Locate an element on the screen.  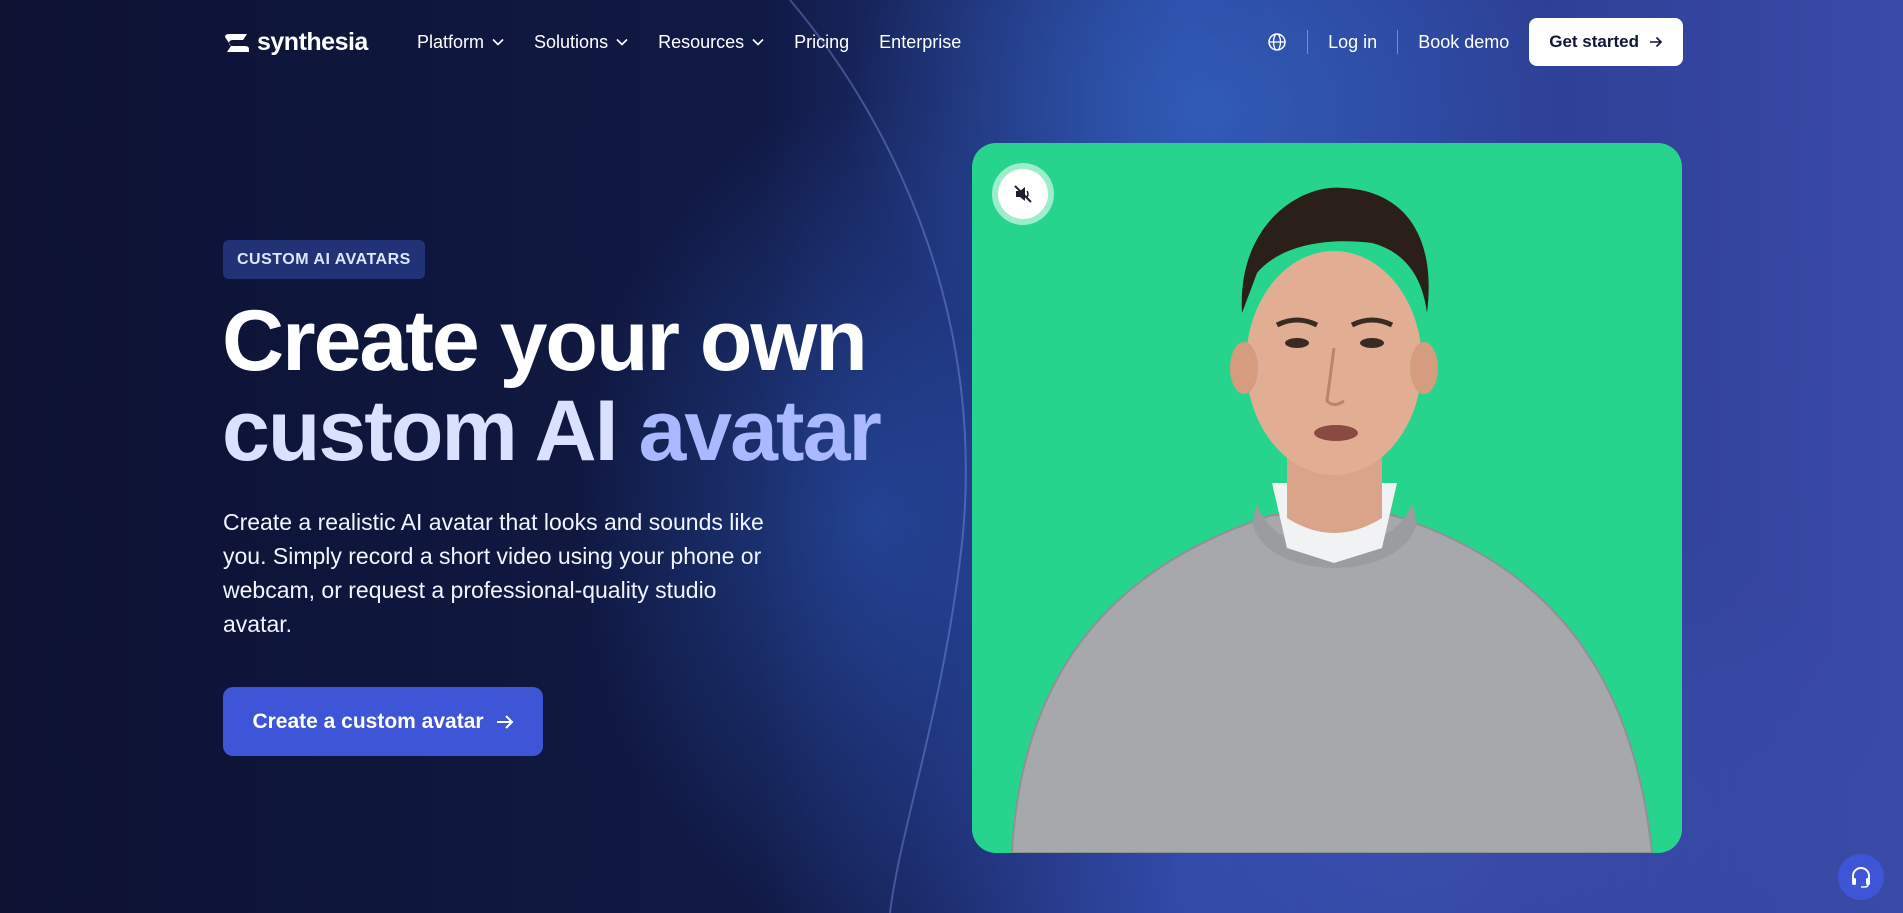
menu-item-solutions: Solutions is located at coordinates (581, 42).